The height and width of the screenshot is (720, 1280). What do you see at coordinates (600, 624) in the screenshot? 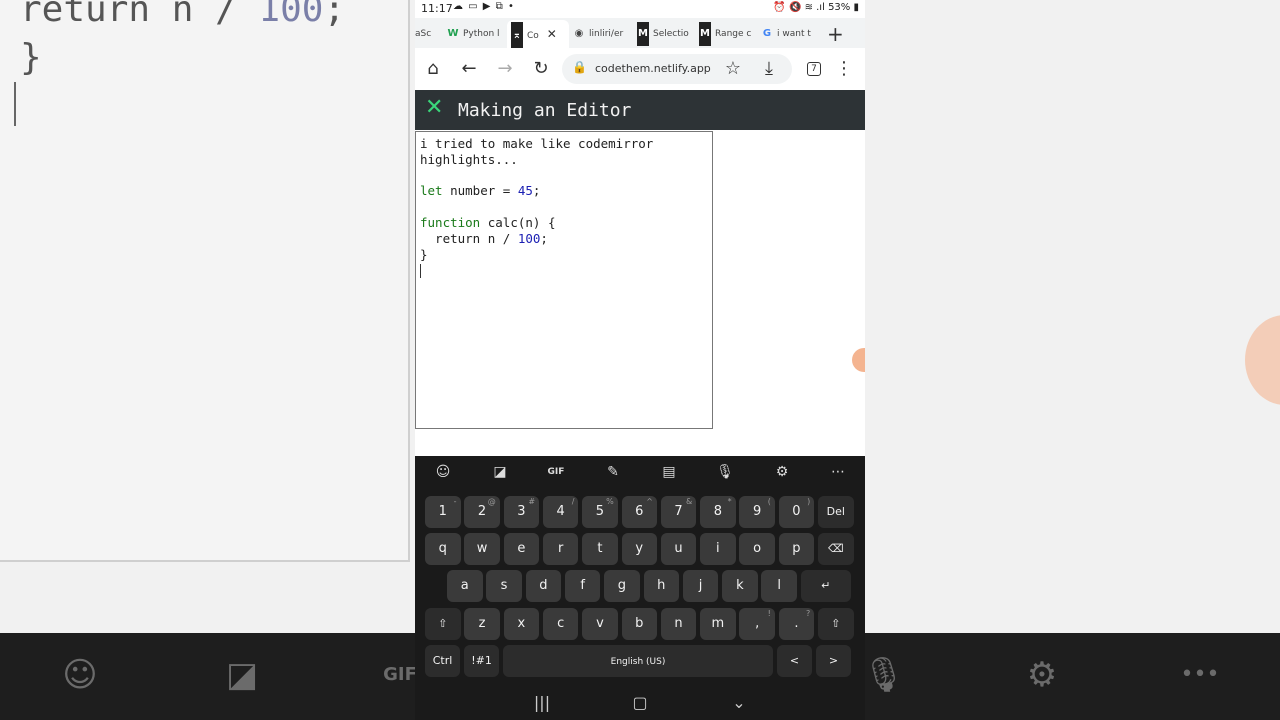
I see `key-v: v` at bounding box center [600, 624].